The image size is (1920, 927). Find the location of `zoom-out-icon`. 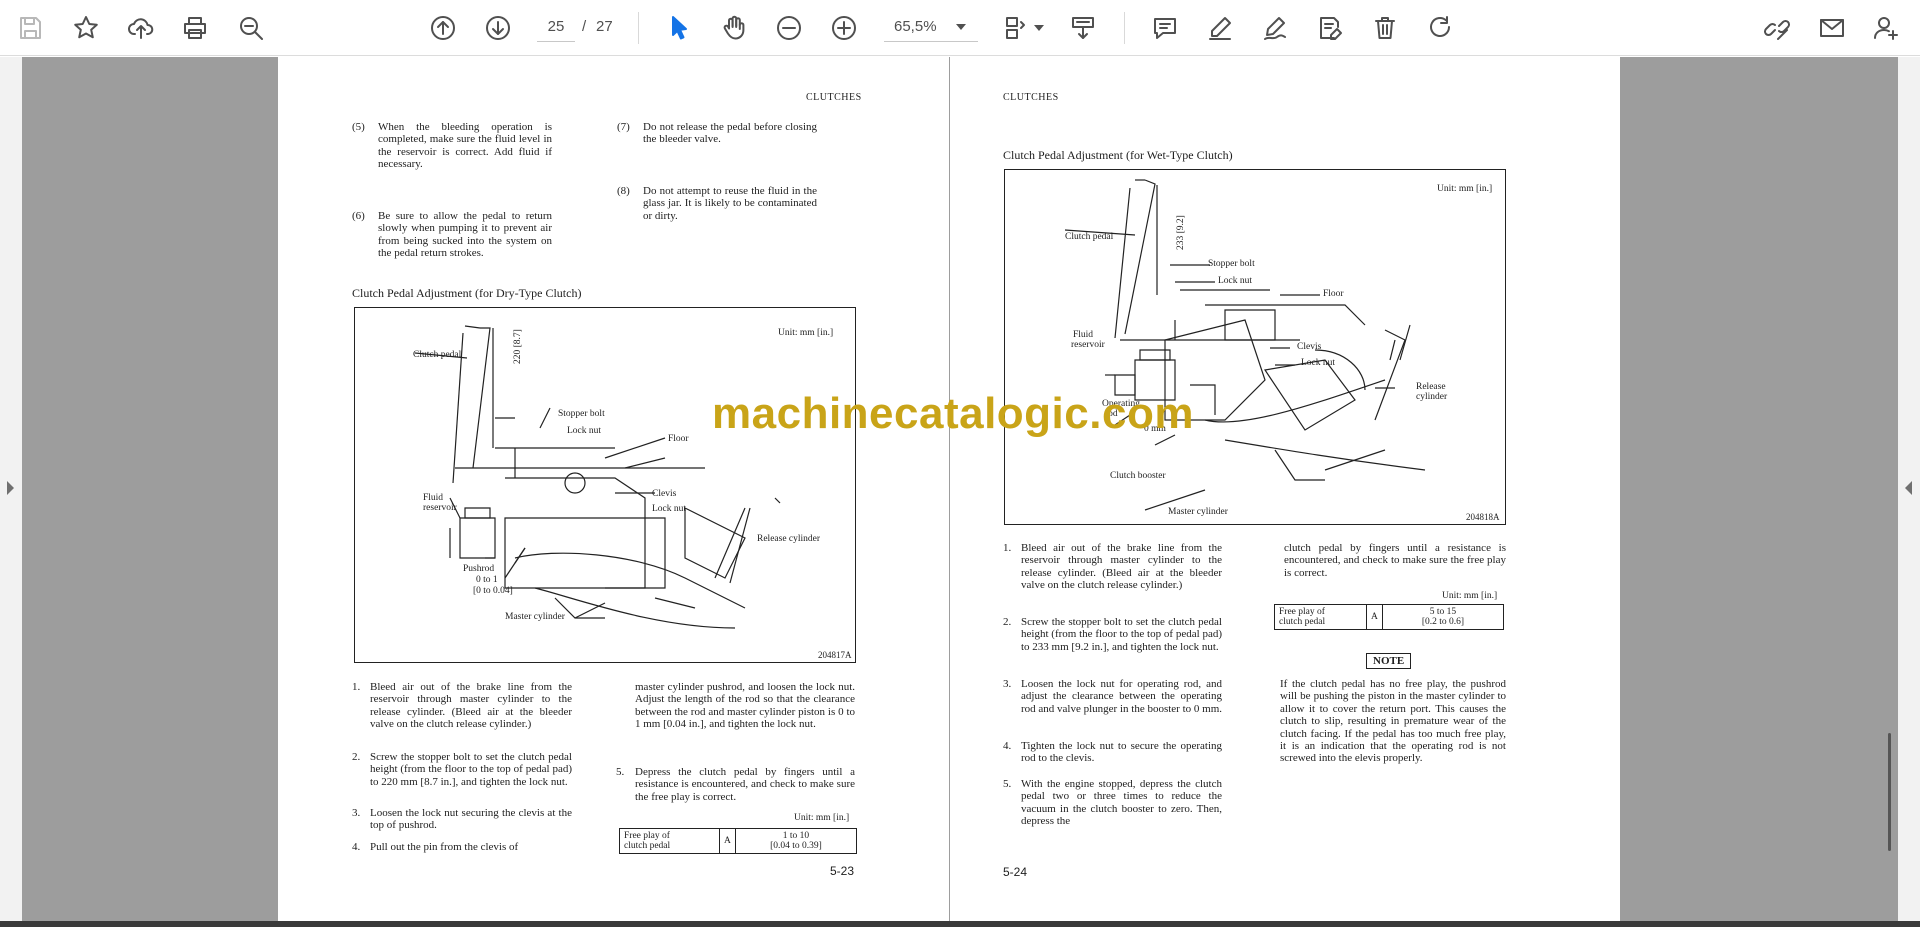

zoom-out-icon is located at coordinates (789, 28).